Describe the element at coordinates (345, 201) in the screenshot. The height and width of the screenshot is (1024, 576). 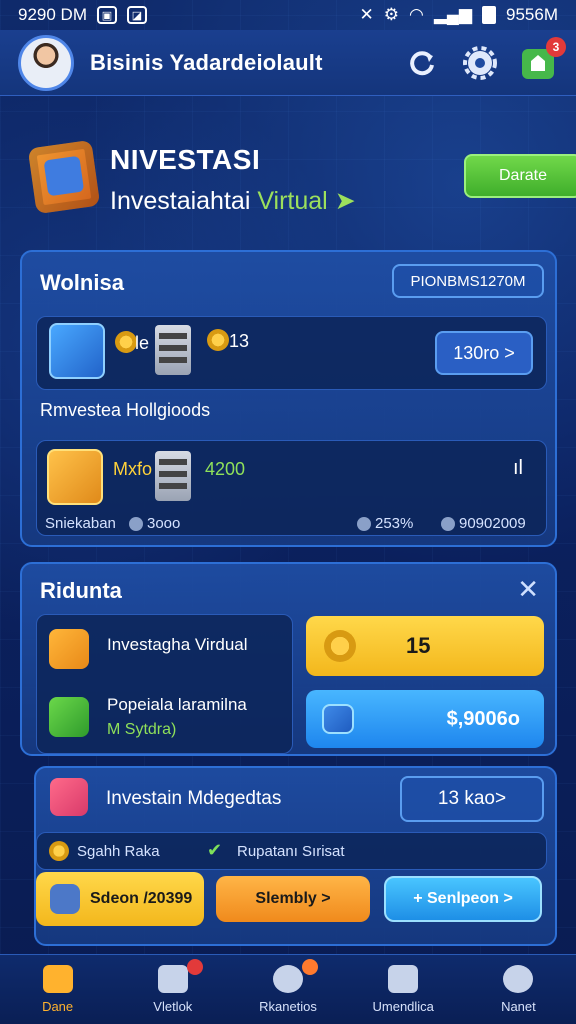
I see `arrow-icon: ➤` at that location.